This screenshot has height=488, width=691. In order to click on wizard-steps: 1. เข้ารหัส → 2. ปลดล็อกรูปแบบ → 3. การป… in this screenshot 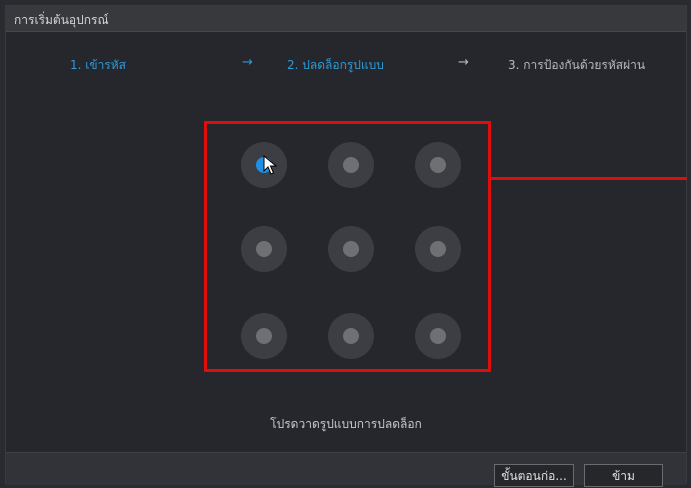, I will do `click(346, 65)`.